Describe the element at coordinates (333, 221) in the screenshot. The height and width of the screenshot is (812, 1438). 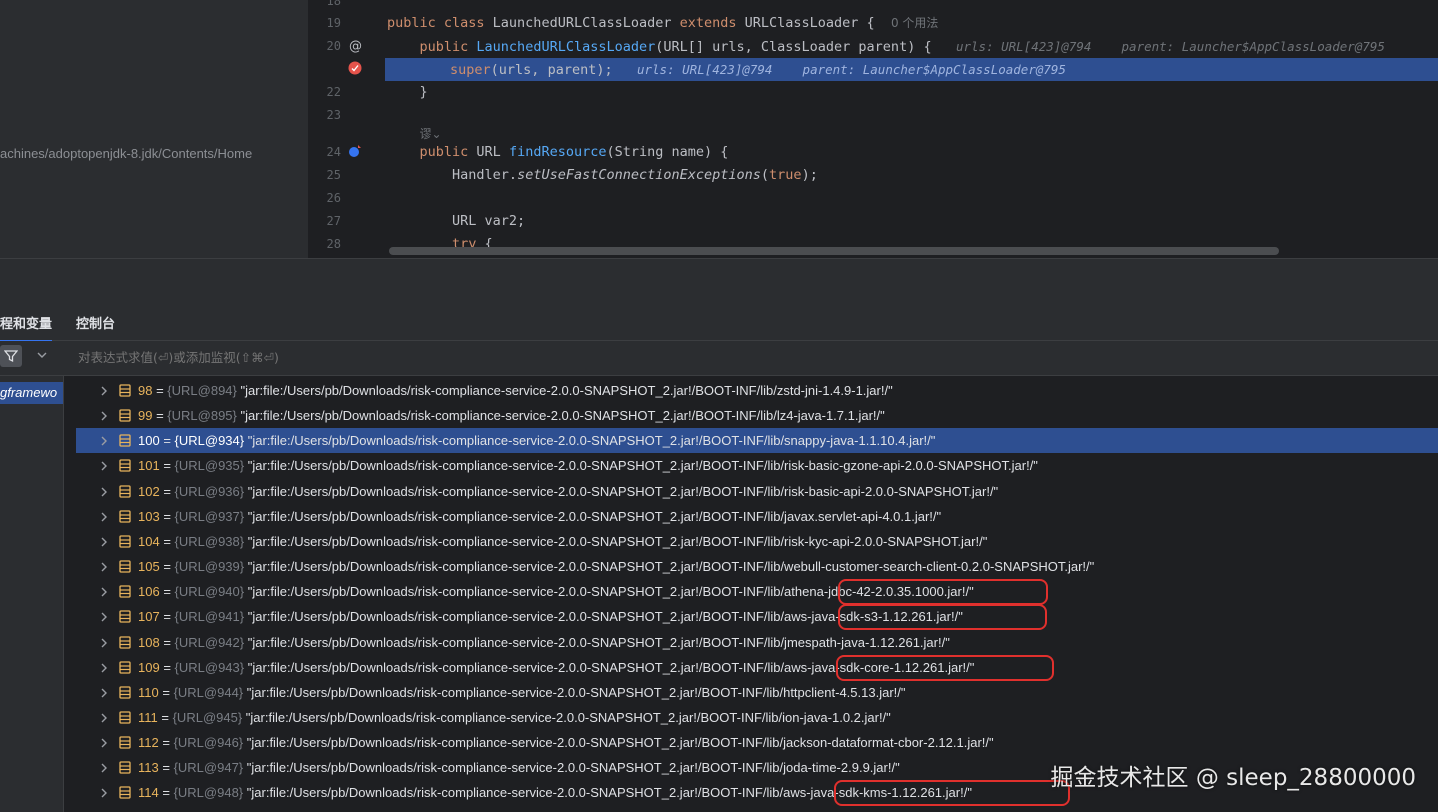
I see `line-number: 27` at that location.